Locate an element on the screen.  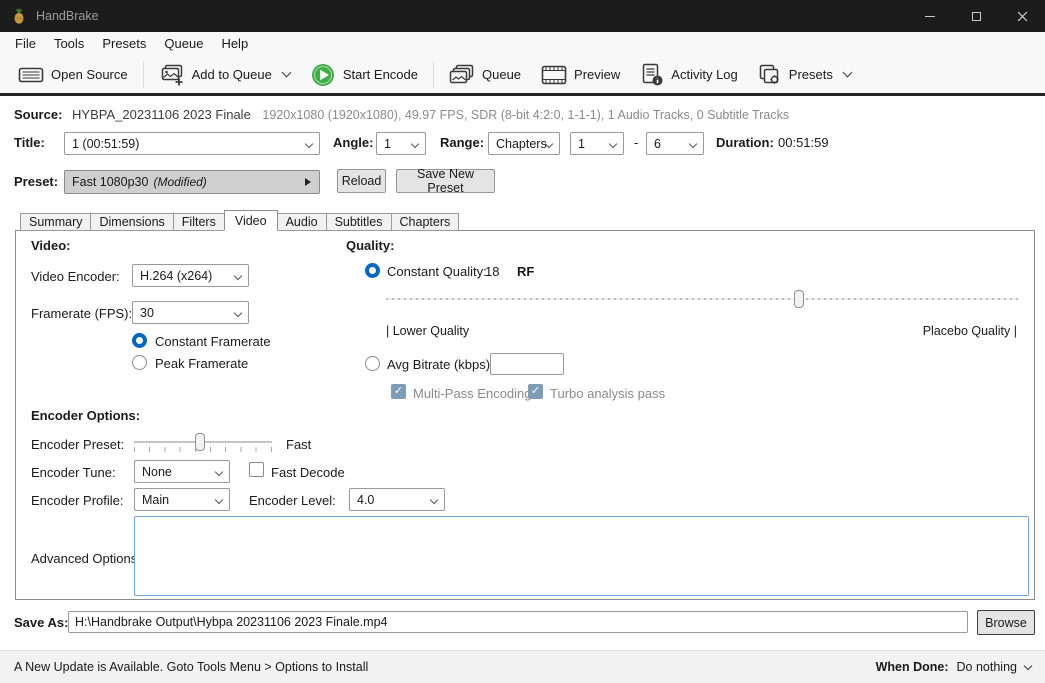
start-encode-button: Start Encode is located at coordinates (364, 75).